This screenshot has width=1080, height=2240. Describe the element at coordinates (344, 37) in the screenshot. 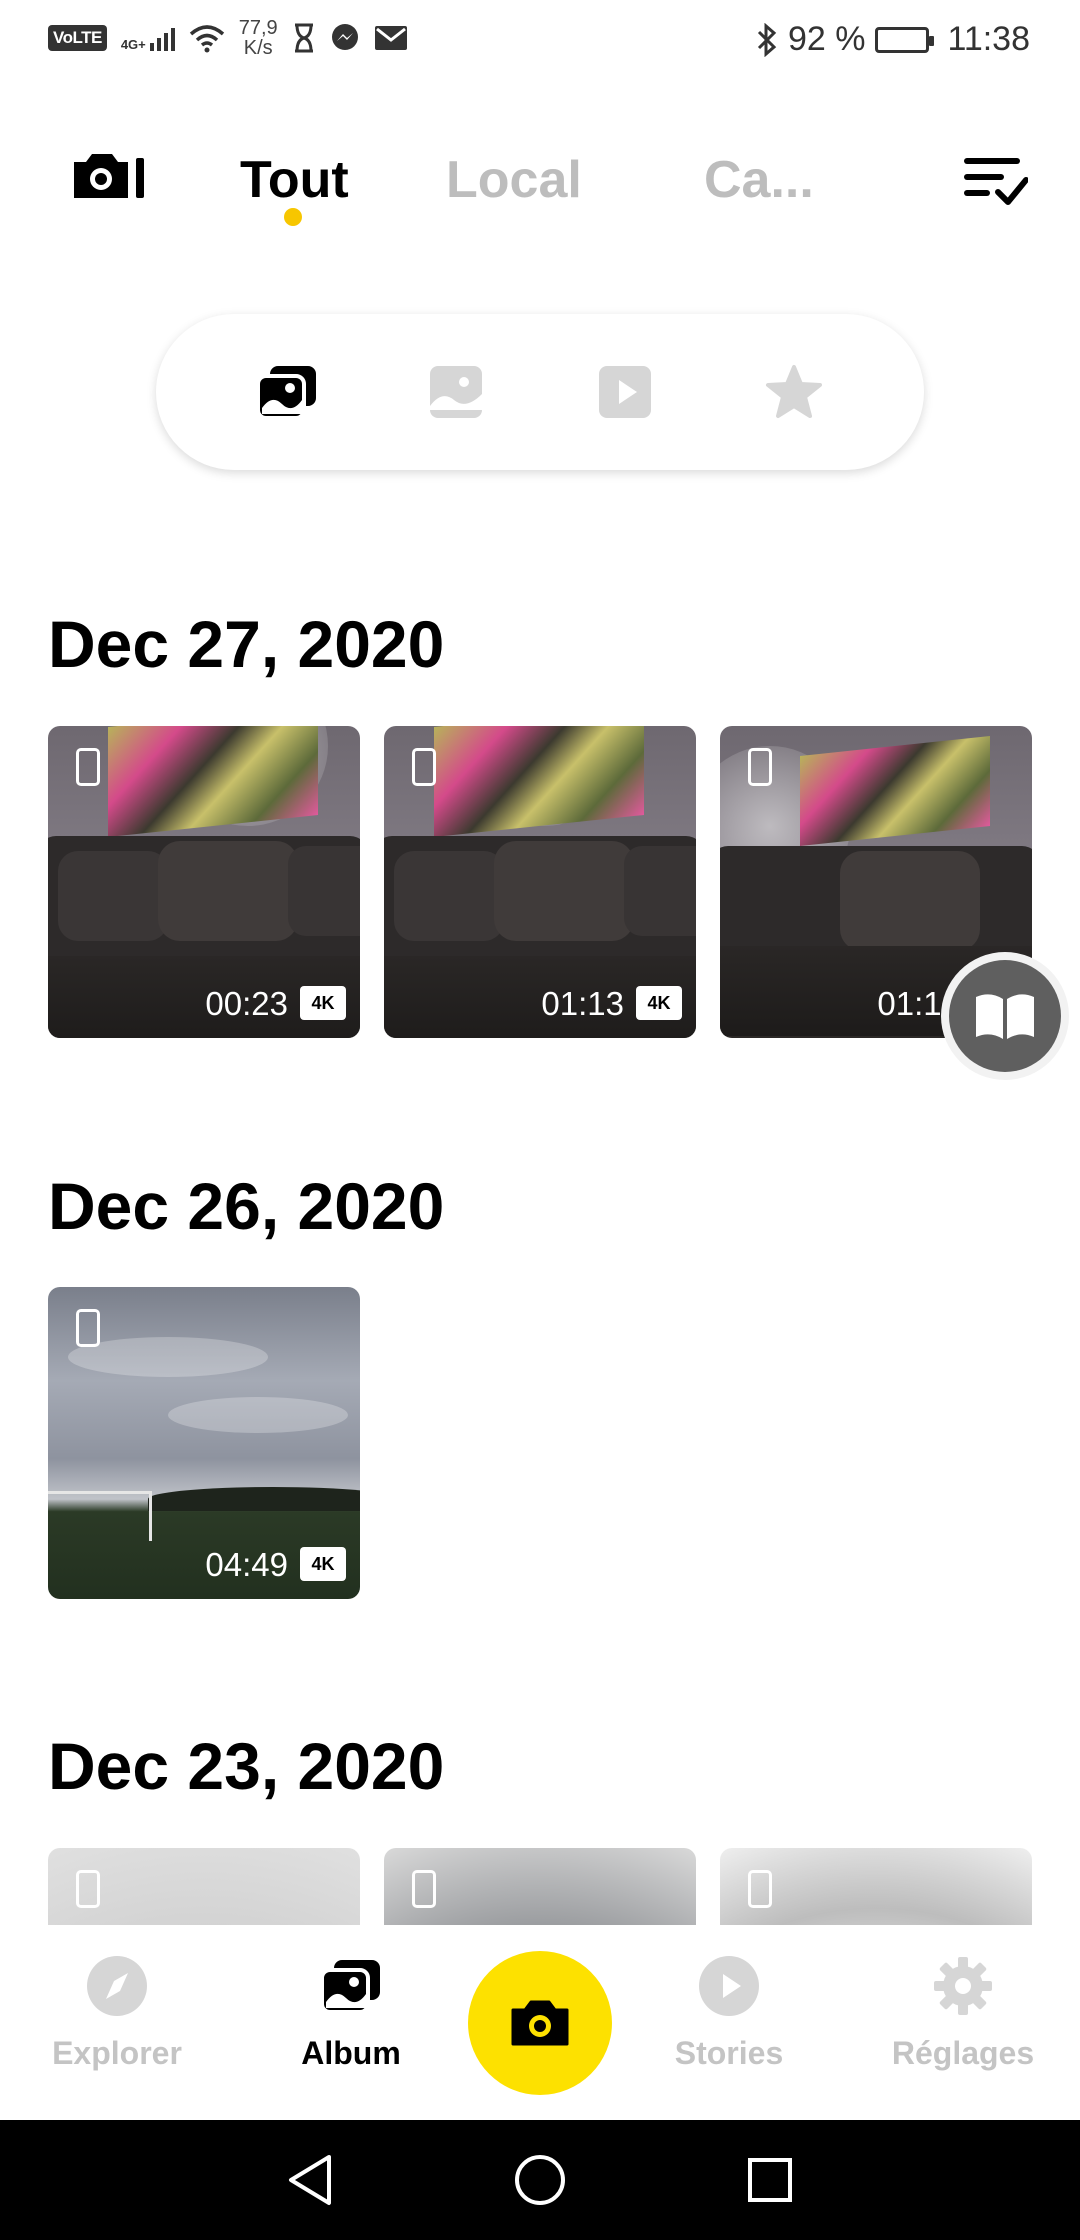

I see `messenger-icon` at that location.